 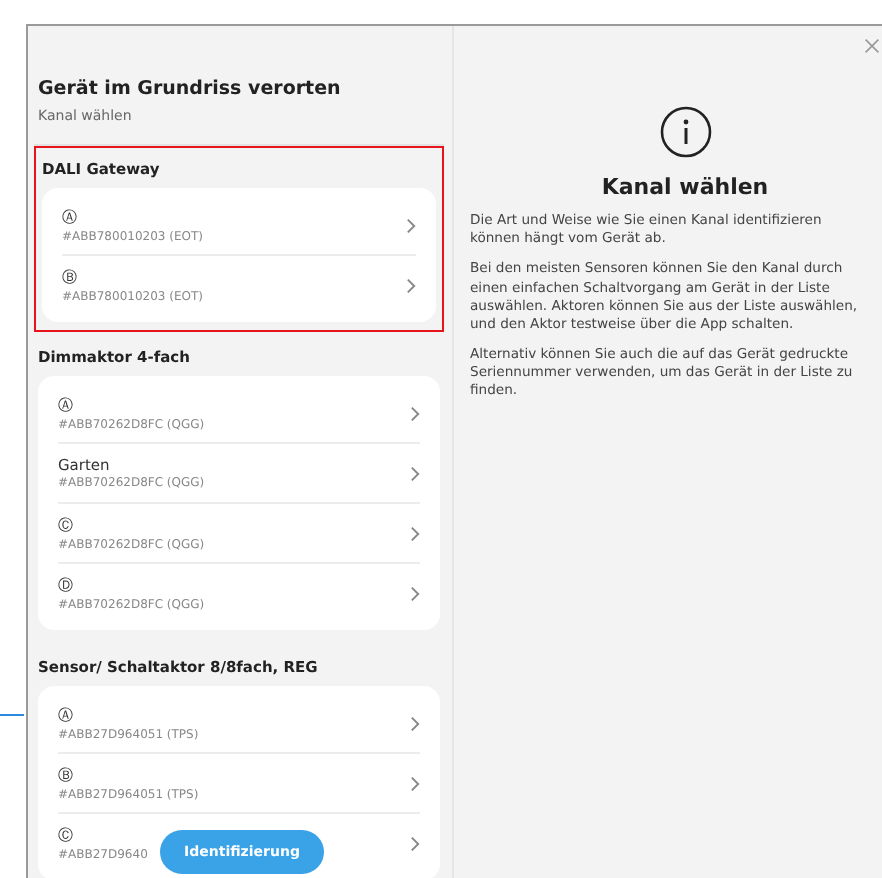 I want to click on dialog-title: Gerät im Grundriss verorten, so click(x=190, y=89).